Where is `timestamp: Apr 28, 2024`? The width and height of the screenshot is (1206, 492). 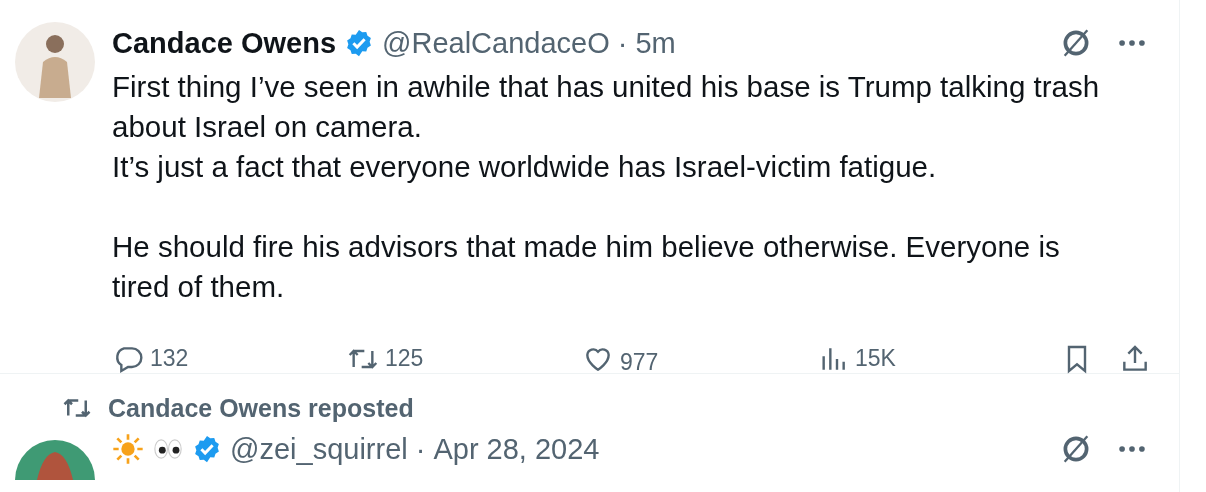
timestamp: Apr 28, 2024 is located at coordinates (516, 449).